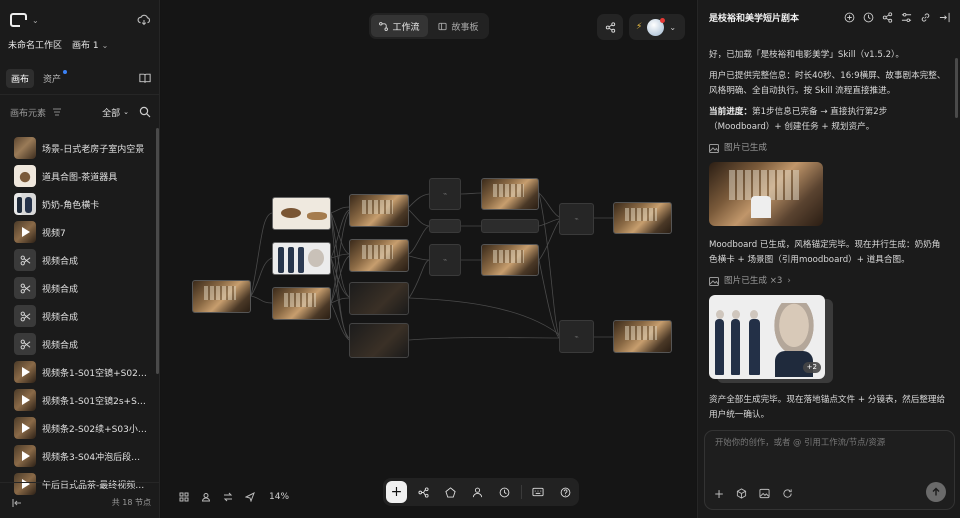 The width and height of the screenshot is (960, 518). I want to click on keyboard-icon, so click(538, 492).